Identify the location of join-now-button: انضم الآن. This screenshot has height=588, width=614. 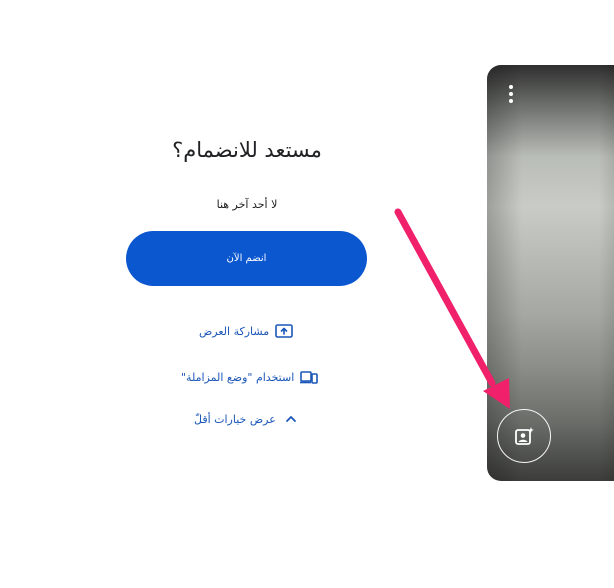
(246, 258).